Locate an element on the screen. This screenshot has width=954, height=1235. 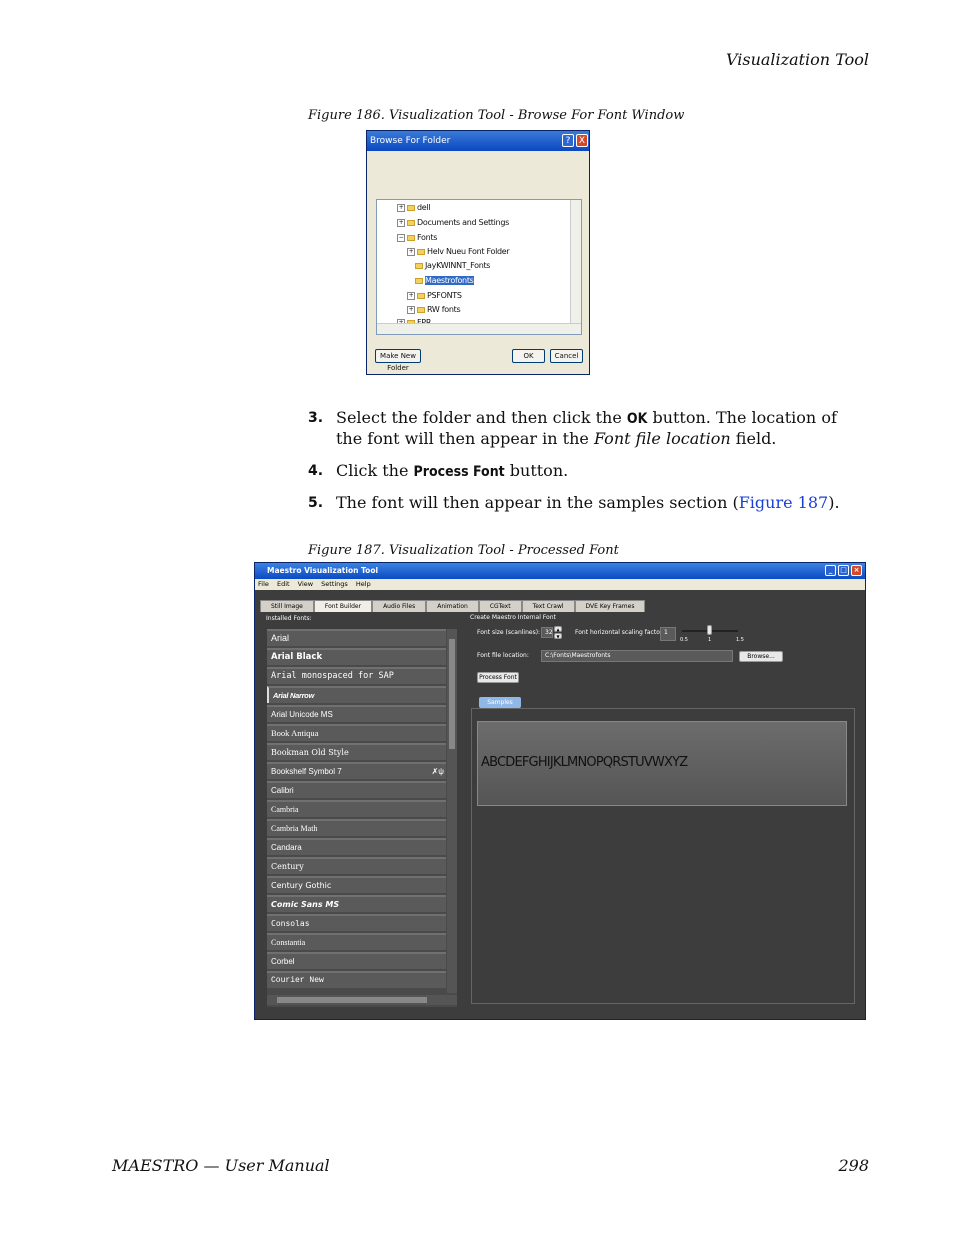
tree-item-rwfonts: + RW fonts is located at coordinates (434, 309).